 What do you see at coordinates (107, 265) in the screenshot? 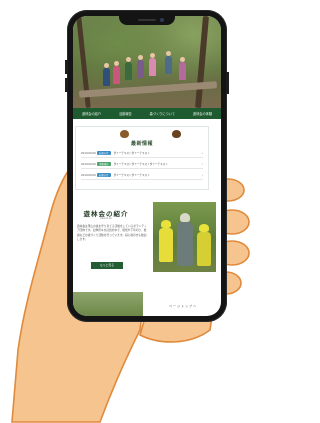
I see `intro-more-button: もっと見る` at bounding box center [107, 265].